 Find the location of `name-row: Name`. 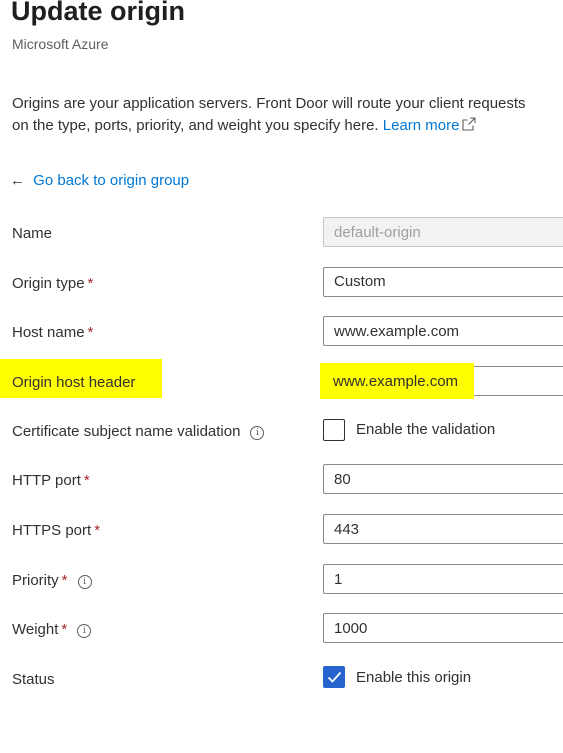

name-row: Name is located at coordinates (281, 234).